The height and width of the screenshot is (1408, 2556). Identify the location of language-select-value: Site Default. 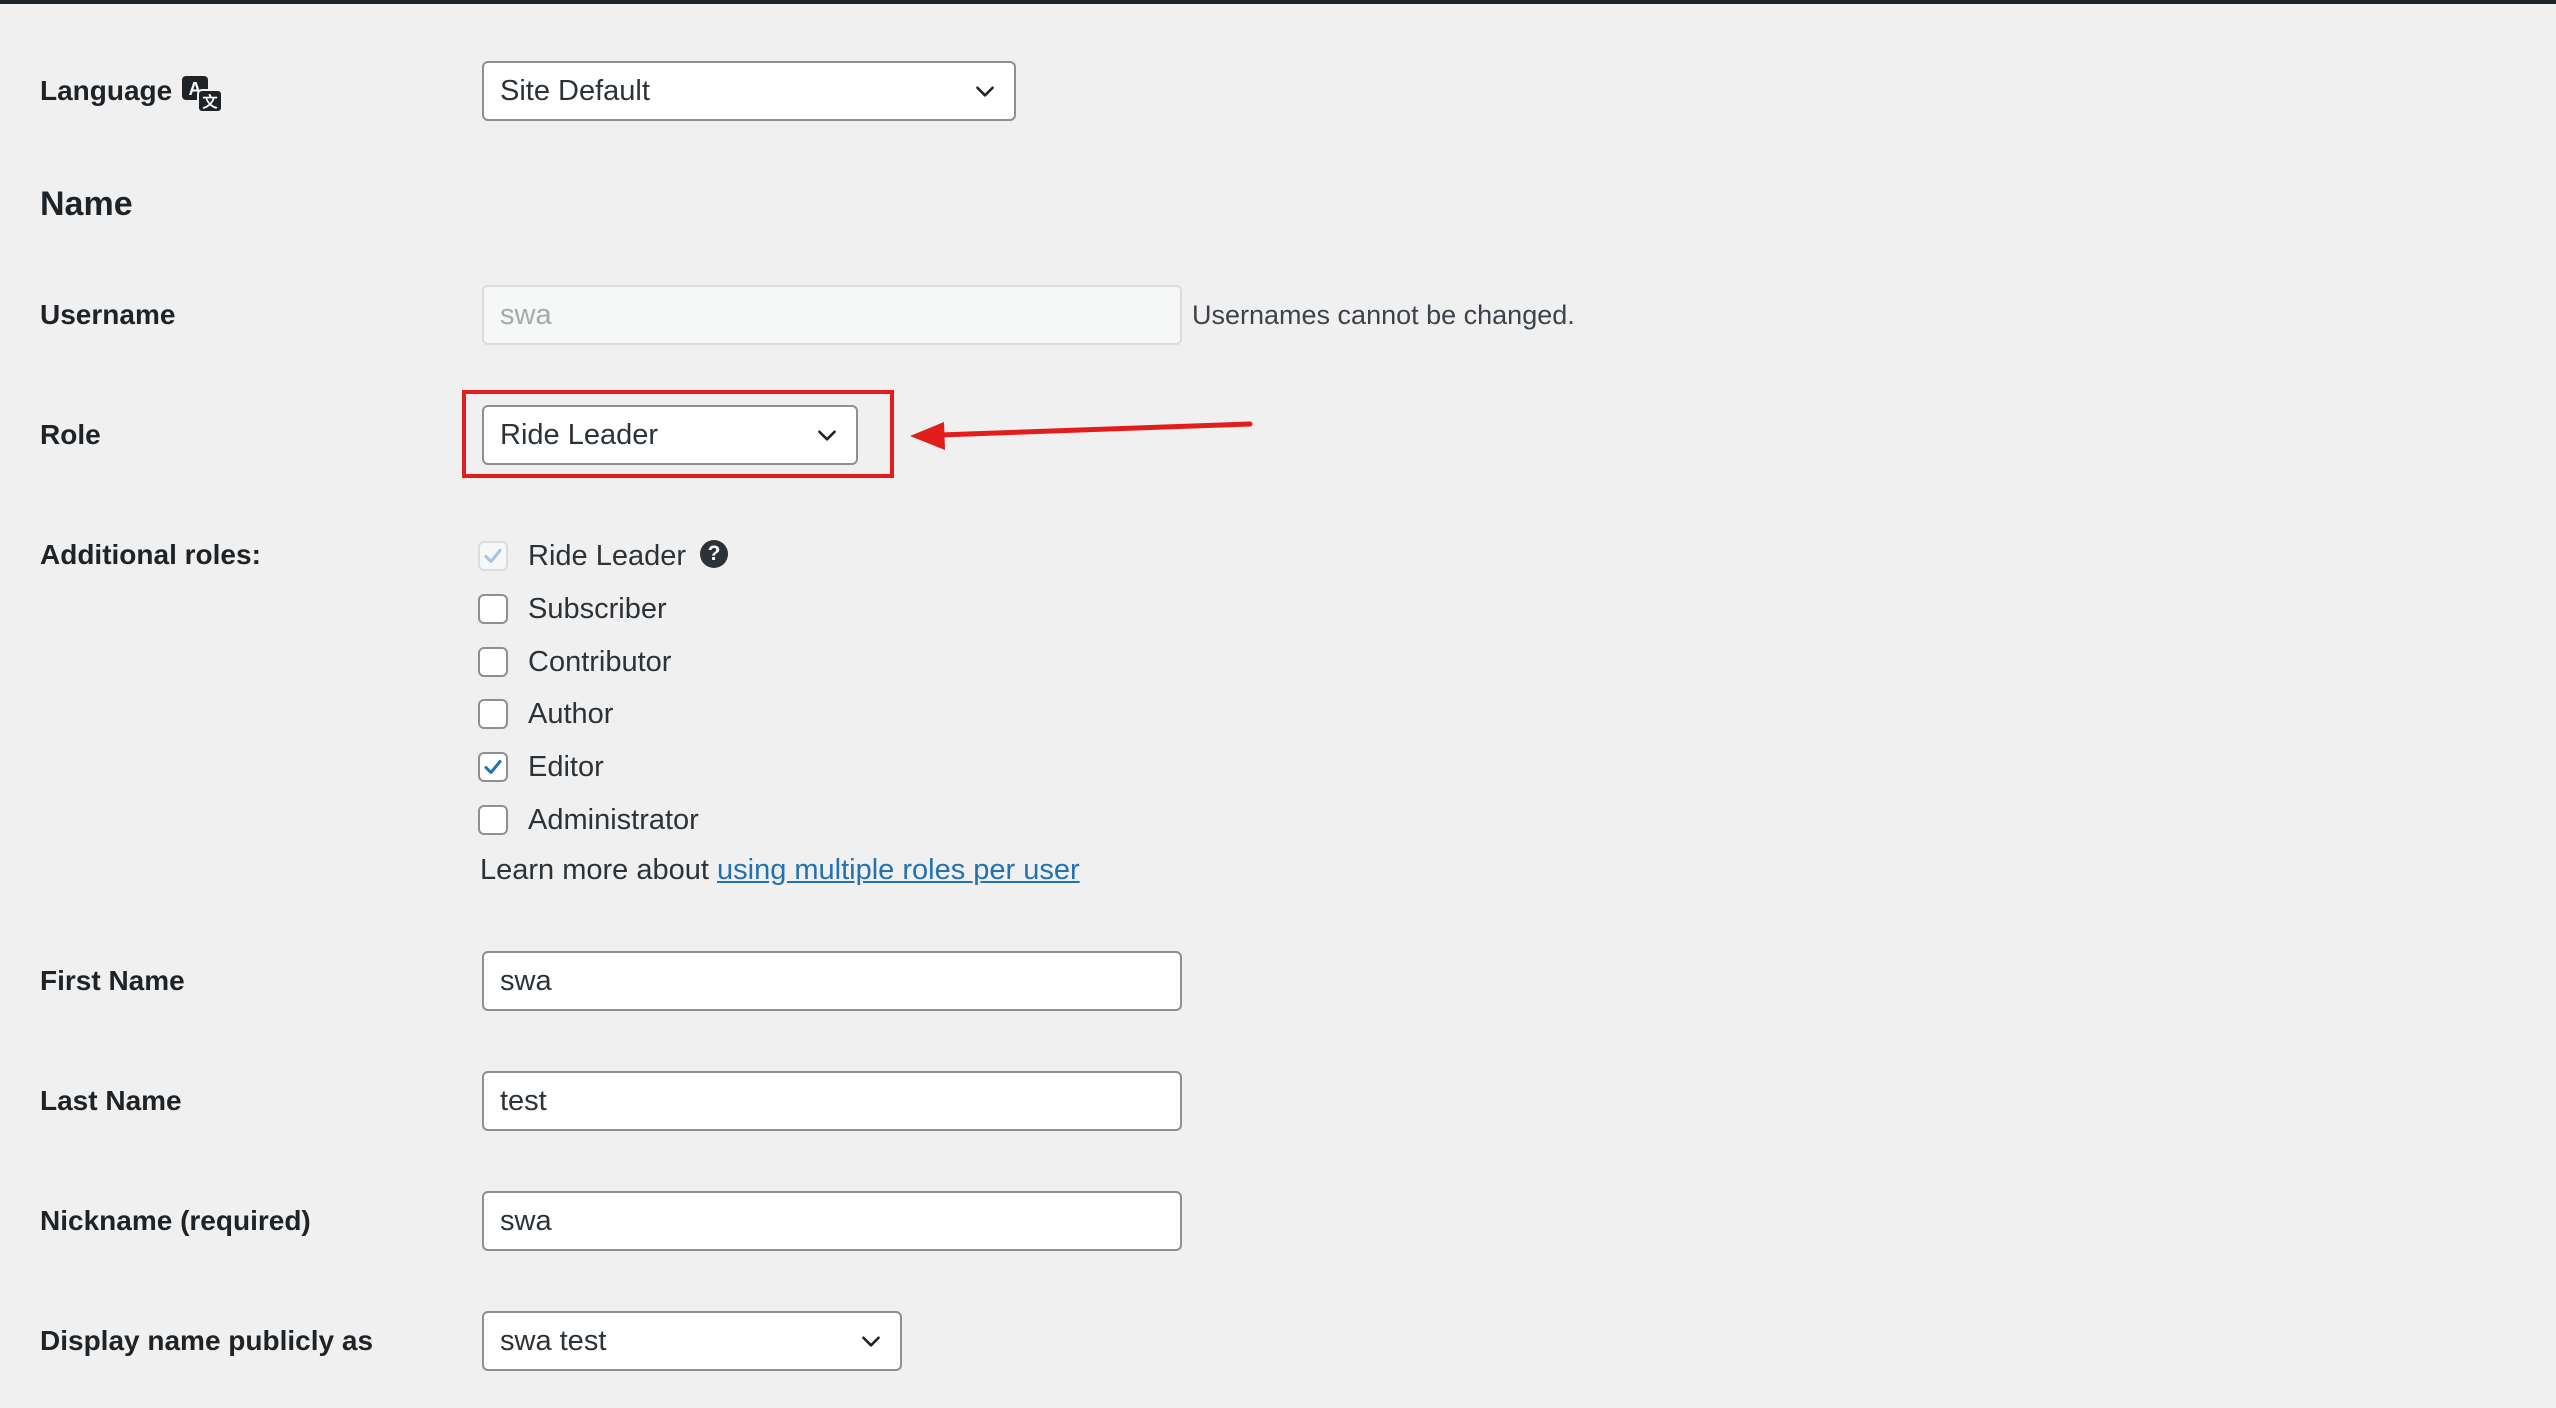
(575, 90).